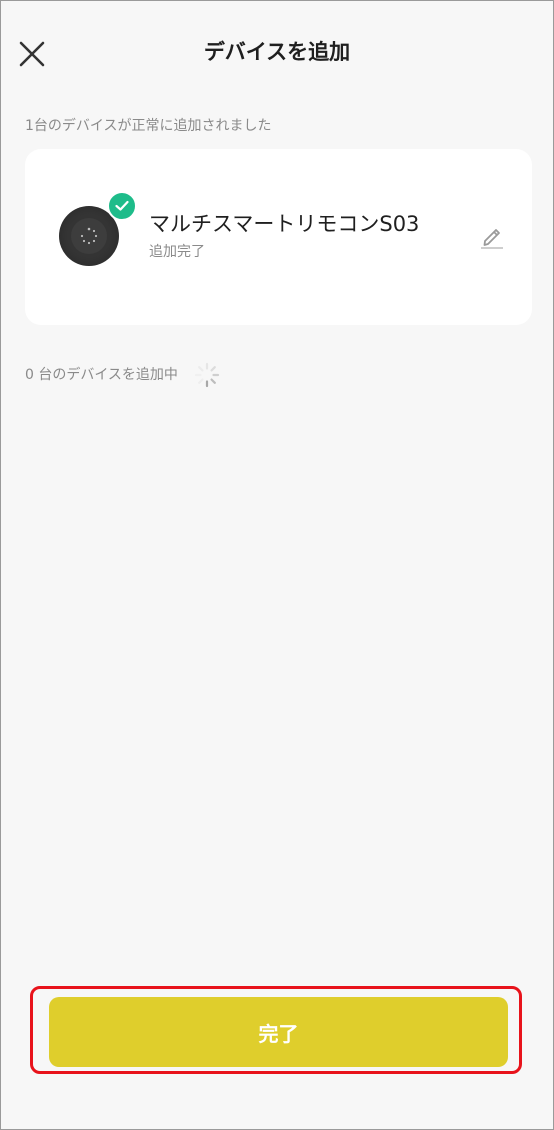 Image resolution: width=554 pixels, height=1130 pixels. I want to click on adding-status-row: 0 台のデバイスを追加中, so click(122, 375).